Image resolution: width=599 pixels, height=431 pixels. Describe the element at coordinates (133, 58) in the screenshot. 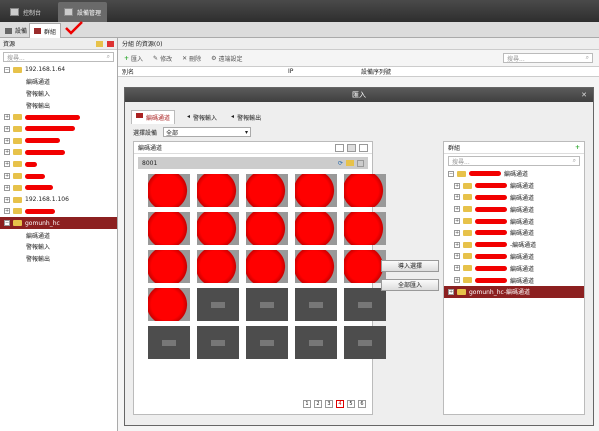

I see `import-button: + 匯入` at that location.